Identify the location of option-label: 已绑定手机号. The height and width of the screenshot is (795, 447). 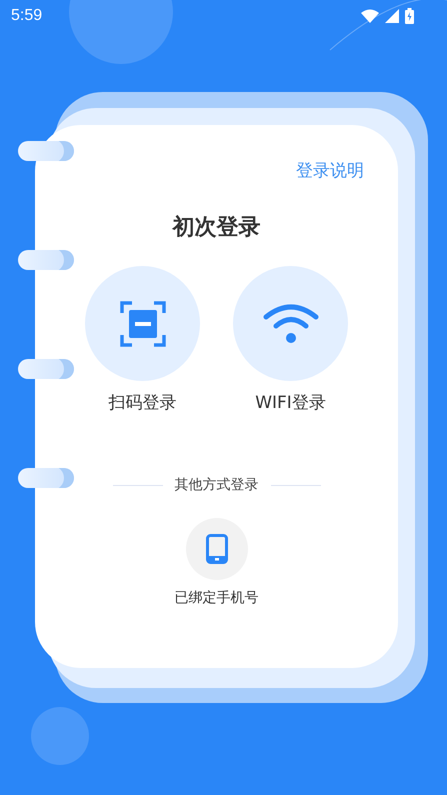
(216, 598).